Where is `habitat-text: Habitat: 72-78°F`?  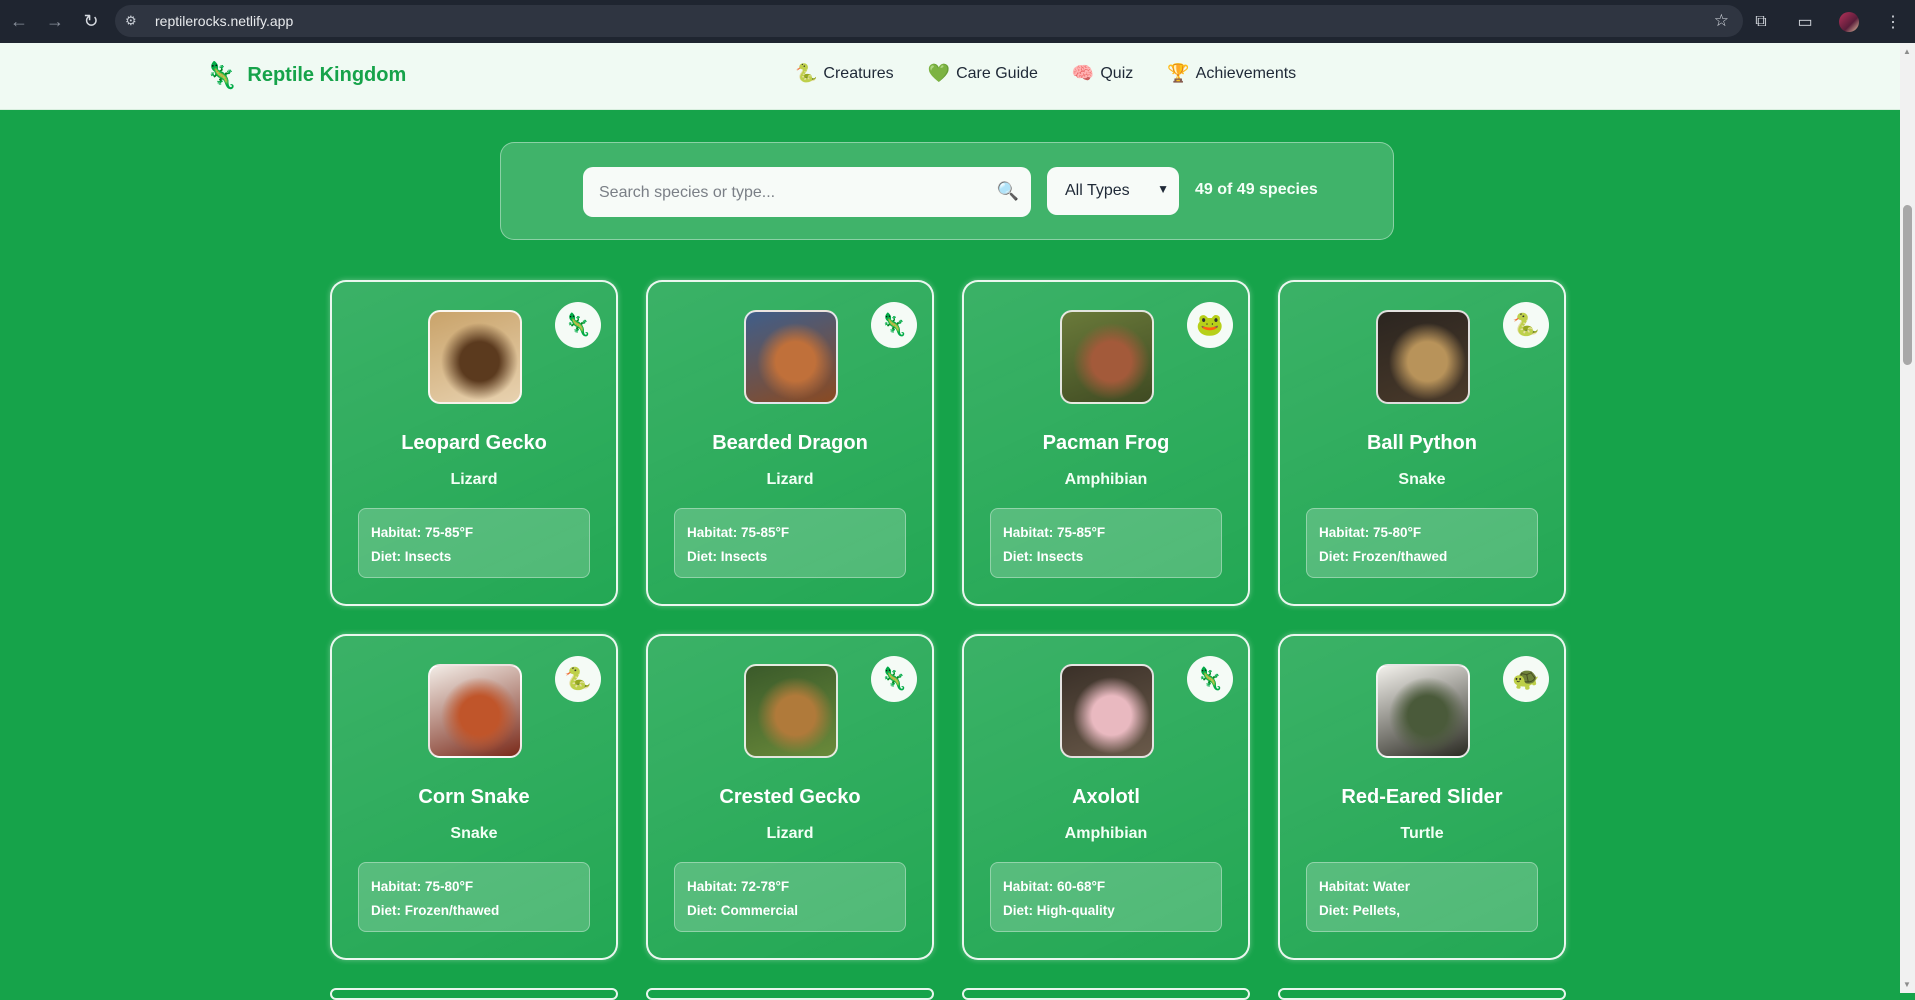 habitat-text: Habitat: 72-78°F is located at coordinates (738, 886).